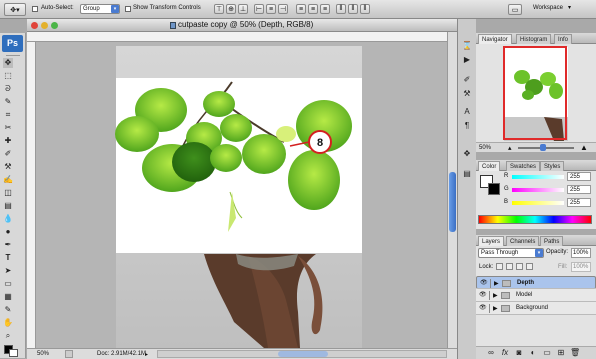 The width and height of the screenshot is (596, 359). Describe the element at coordinates (563, 39) in the screenshot. I see `tab-info: Info` at that location.